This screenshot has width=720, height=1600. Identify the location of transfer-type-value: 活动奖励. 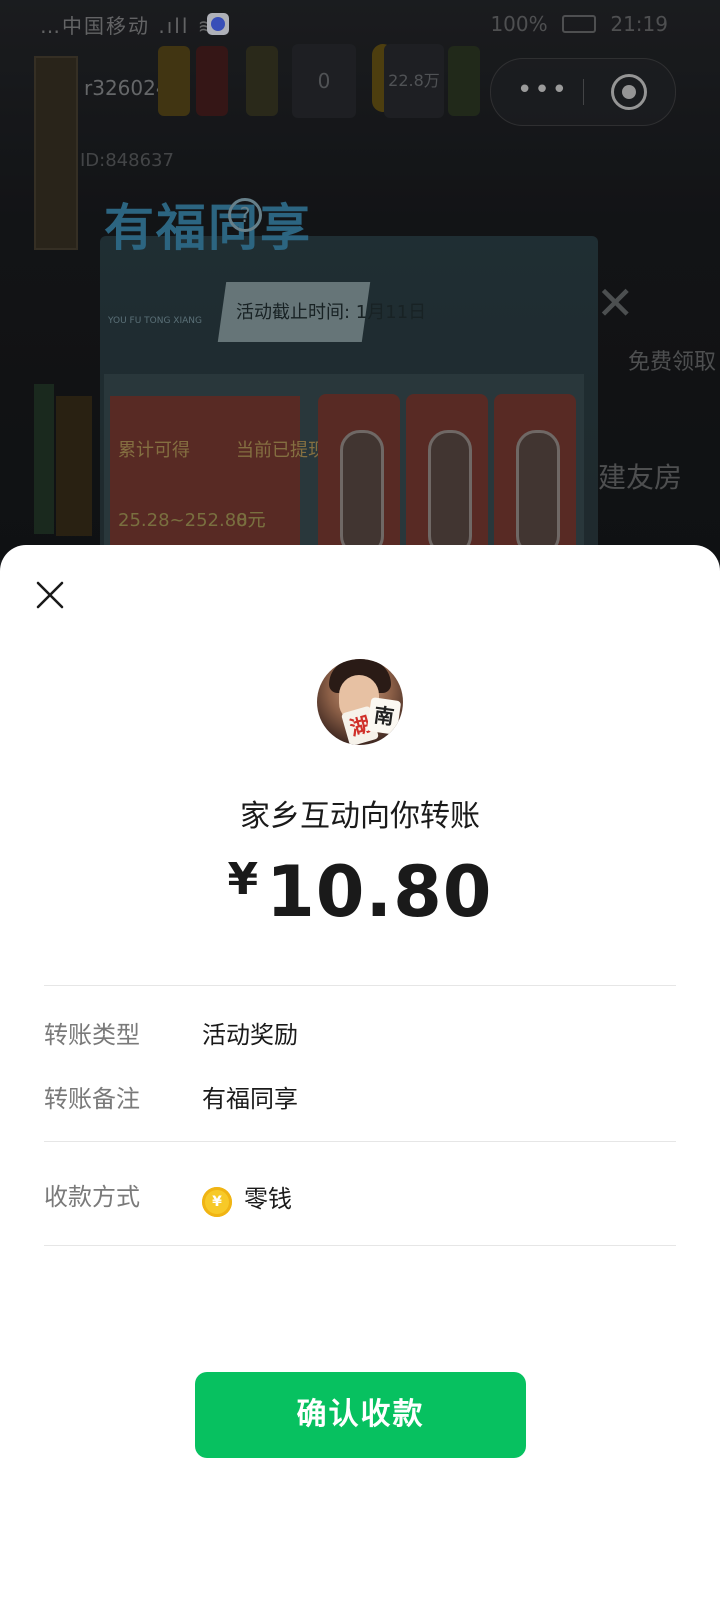
(250, 1035).